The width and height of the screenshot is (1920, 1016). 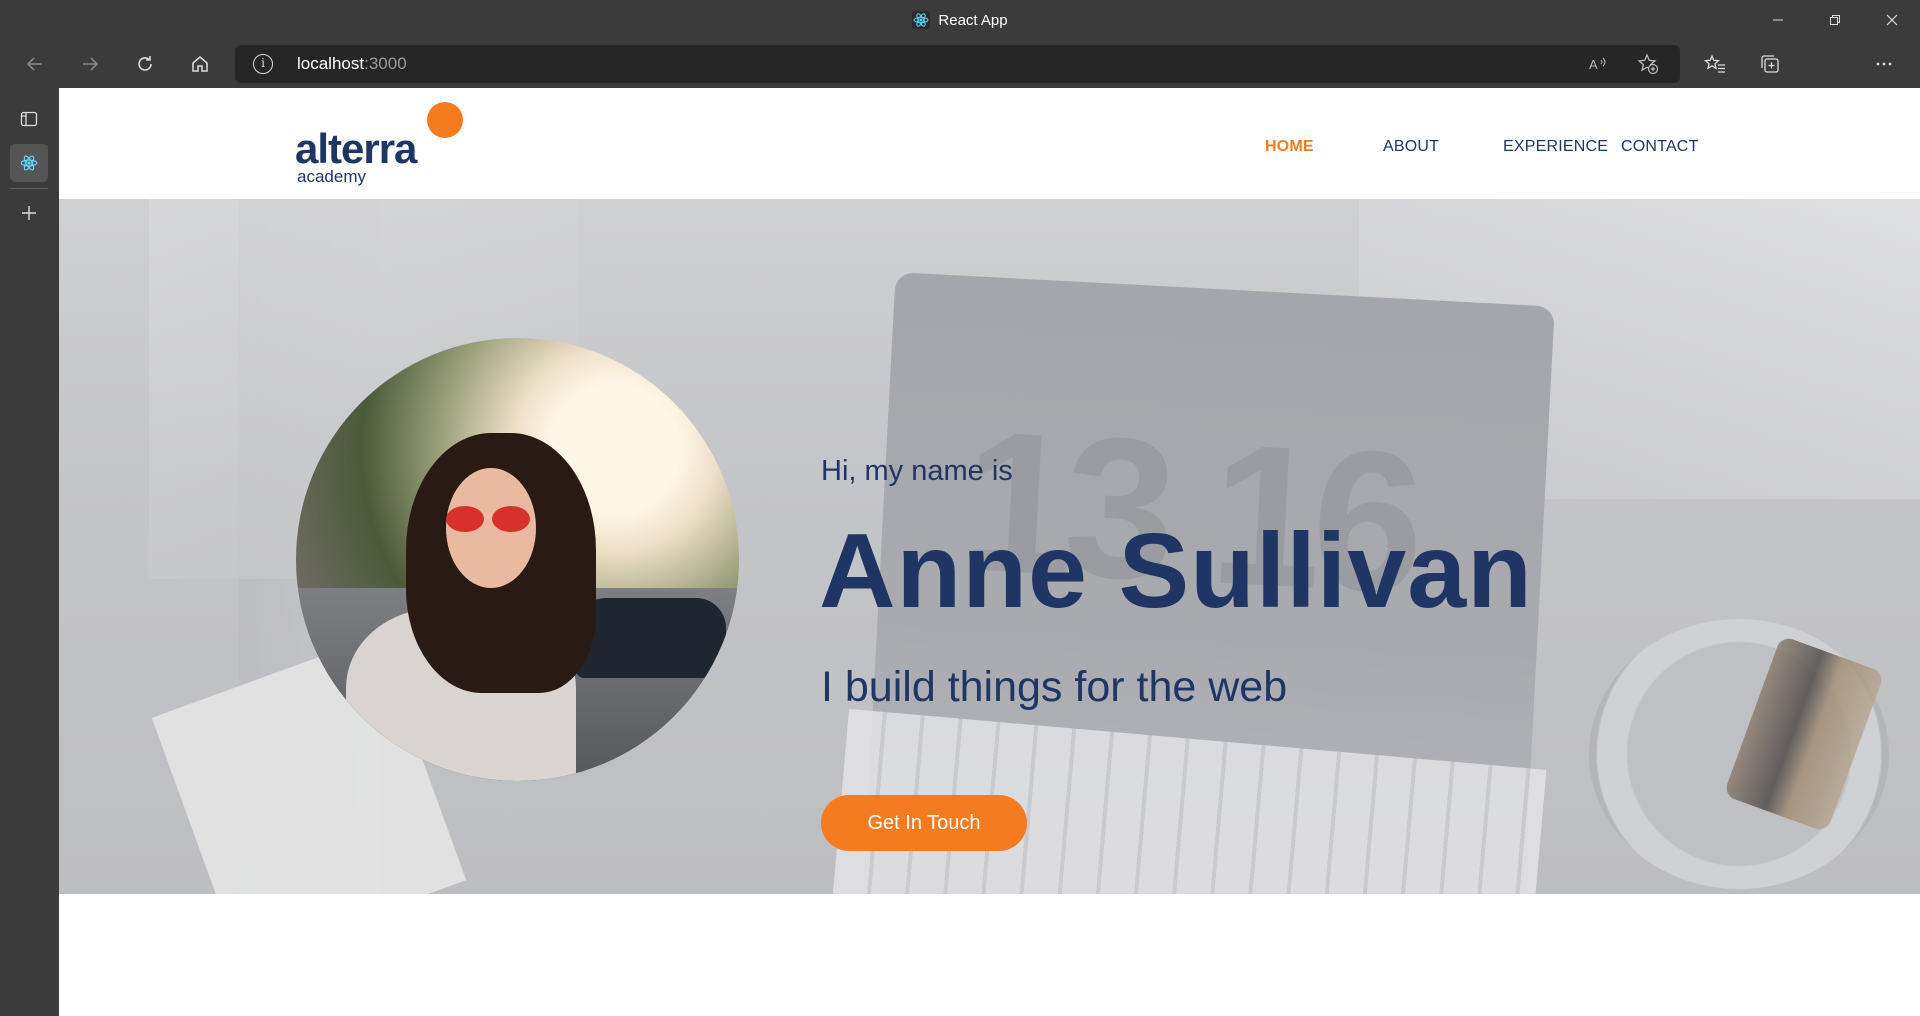 I want to click on close-window-button, so click(x=1891, y=20).